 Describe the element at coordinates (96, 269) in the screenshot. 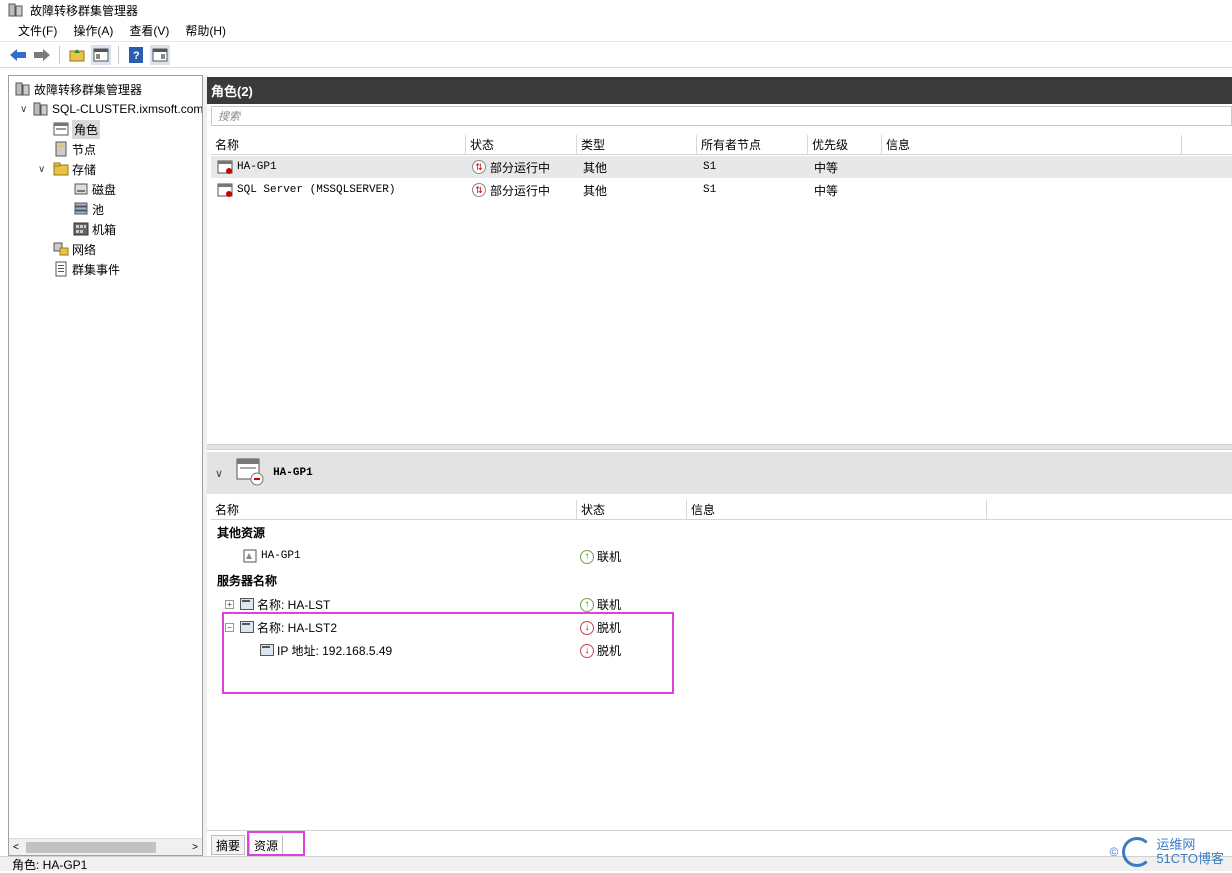

I see `tree-label: 群集事件` at that location.